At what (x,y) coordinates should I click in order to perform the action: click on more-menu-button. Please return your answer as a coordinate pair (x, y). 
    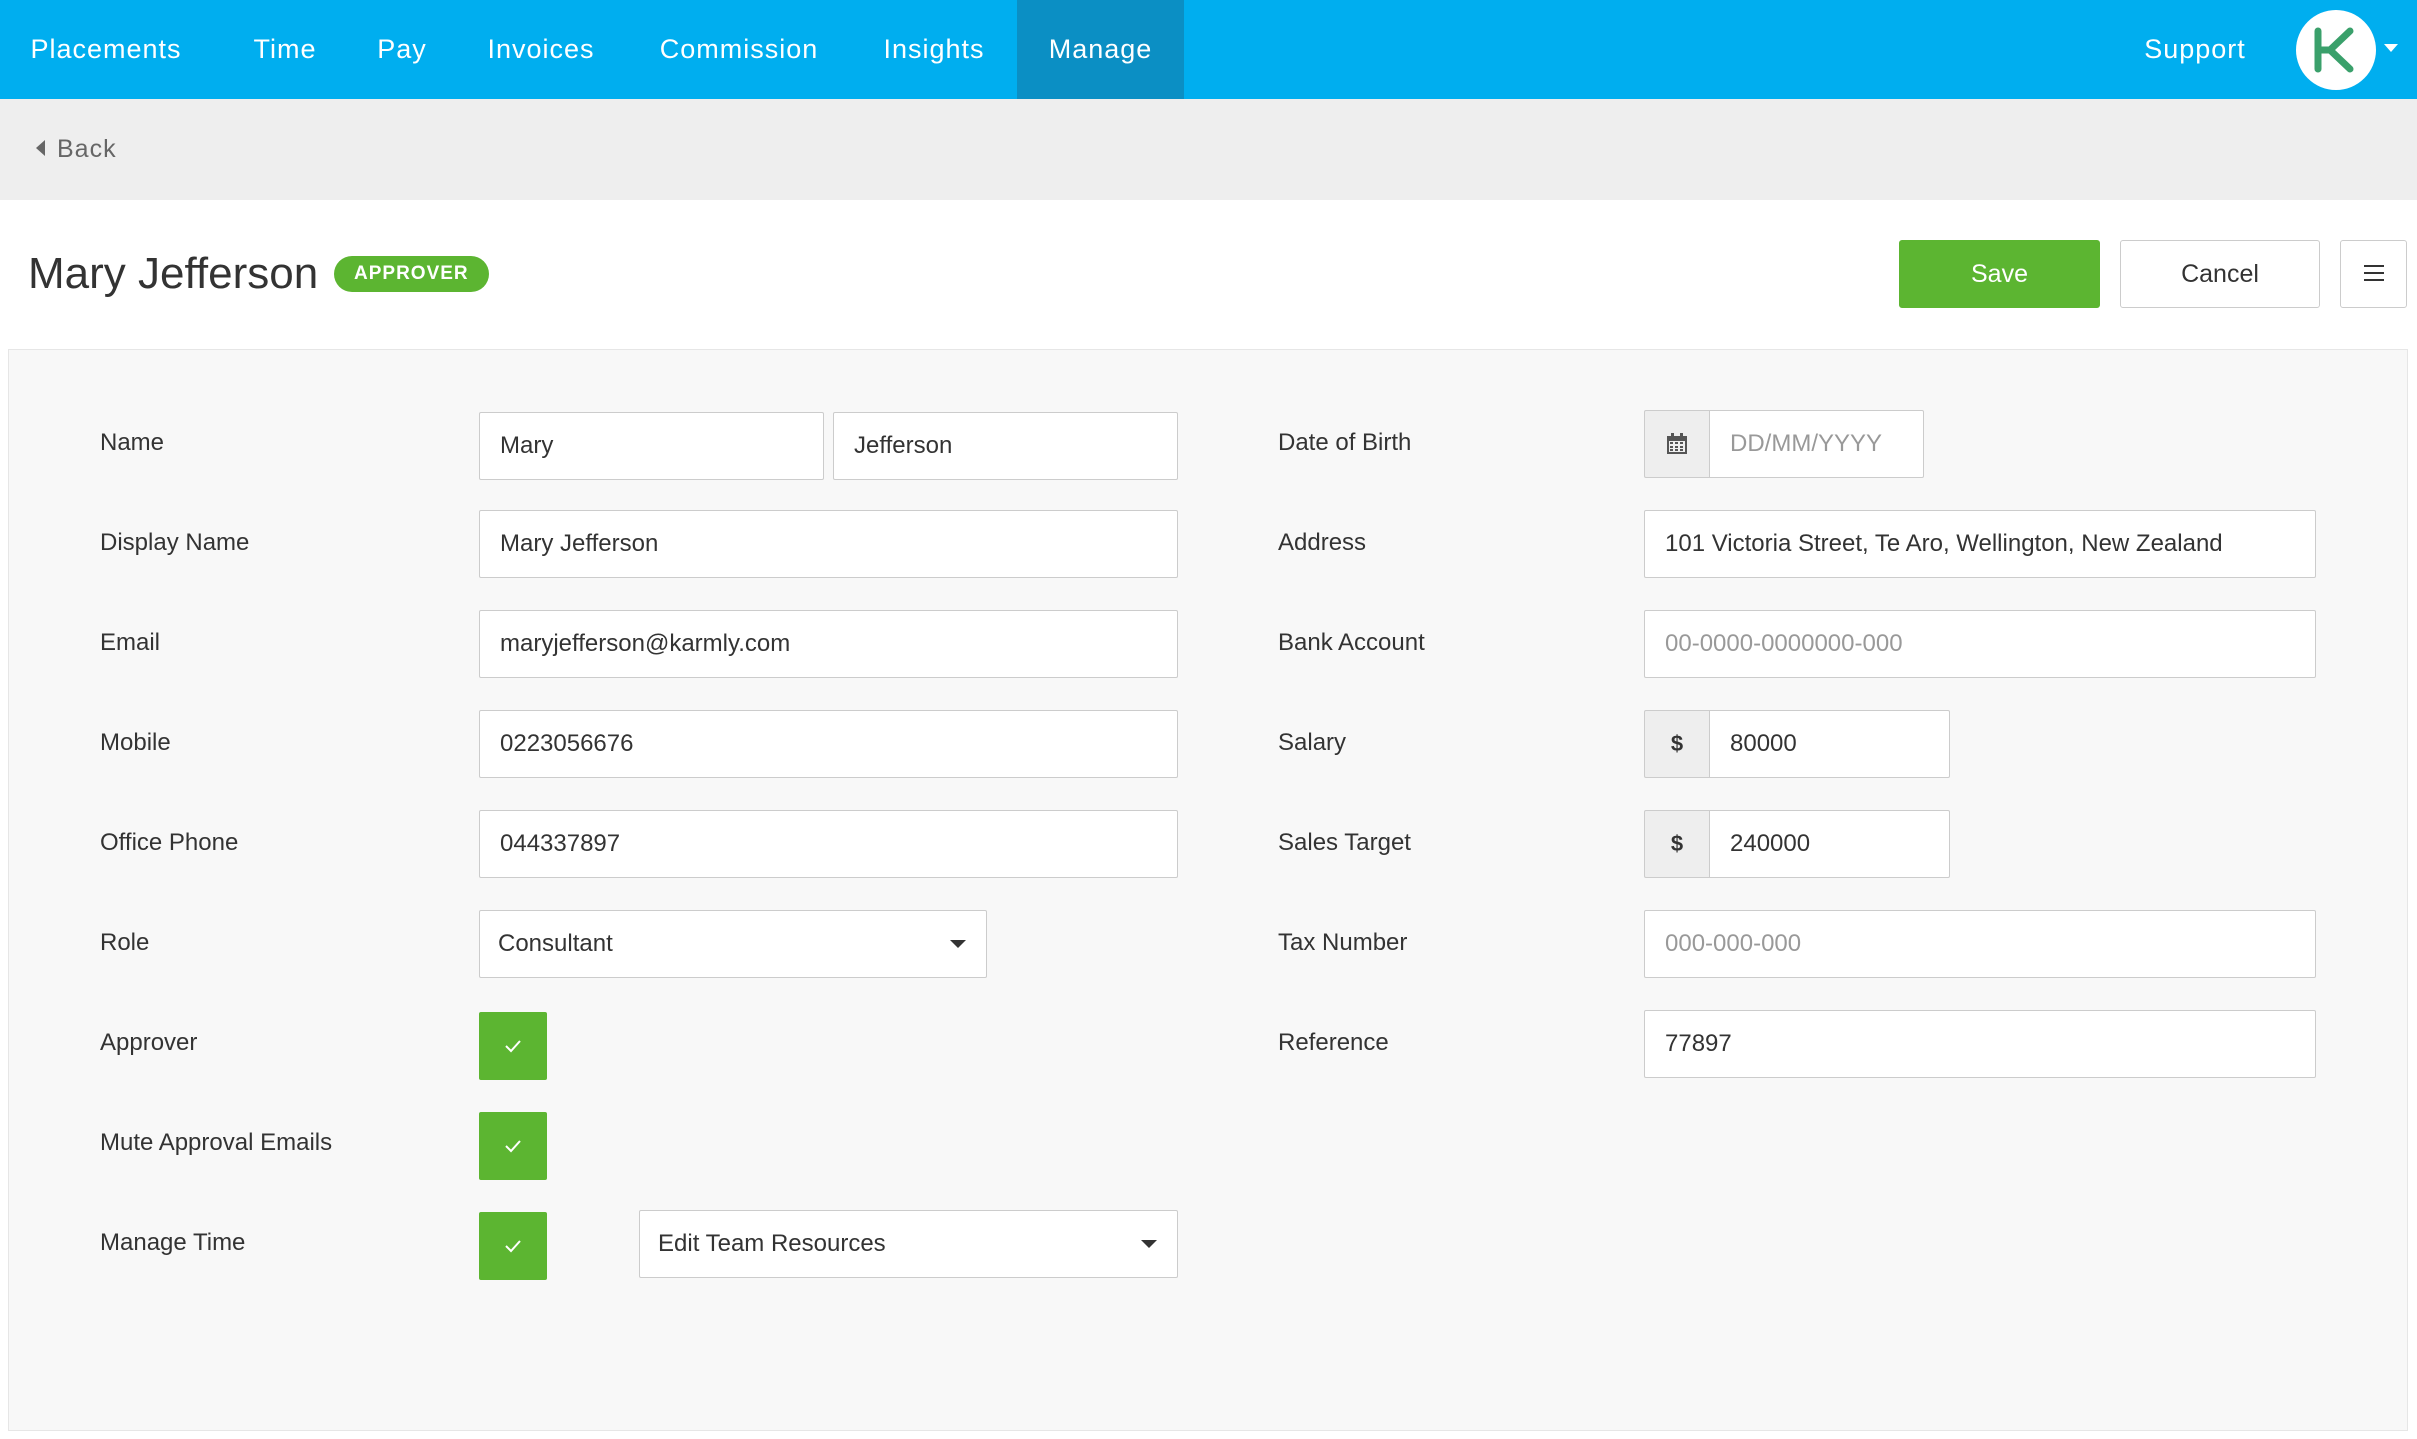
    Looking at the image, I should click on (2373, 274).